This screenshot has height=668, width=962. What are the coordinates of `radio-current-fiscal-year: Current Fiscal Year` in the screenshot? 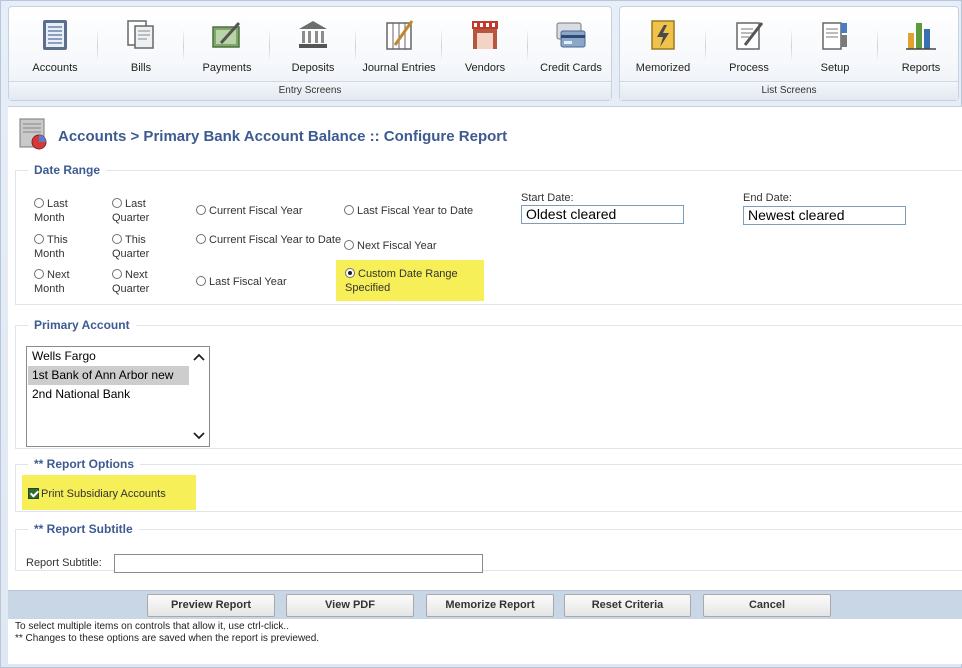 It's located at (271, 211).